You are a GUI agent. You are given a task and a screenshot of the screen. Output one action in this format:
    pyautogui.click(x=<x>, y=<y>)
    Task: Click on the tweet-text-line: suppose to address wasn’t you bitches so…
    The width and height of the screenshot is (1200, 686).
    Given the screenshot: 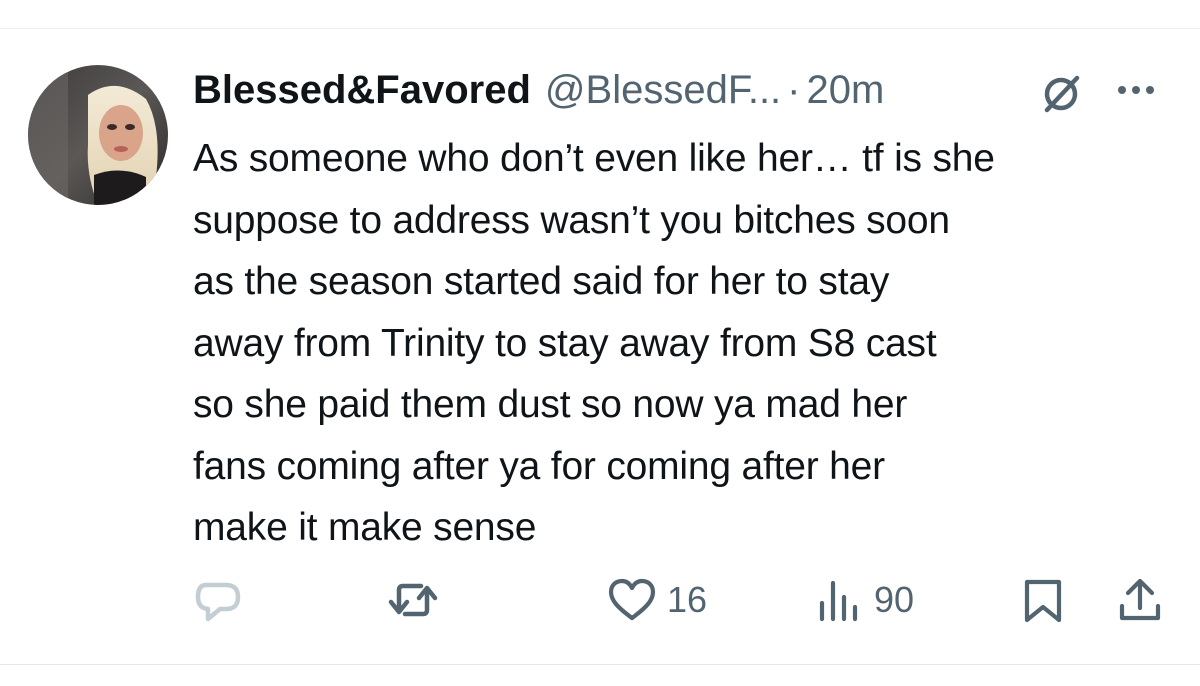 What is the action you would take?
    pyautogui.click(x=571, y=220)
    